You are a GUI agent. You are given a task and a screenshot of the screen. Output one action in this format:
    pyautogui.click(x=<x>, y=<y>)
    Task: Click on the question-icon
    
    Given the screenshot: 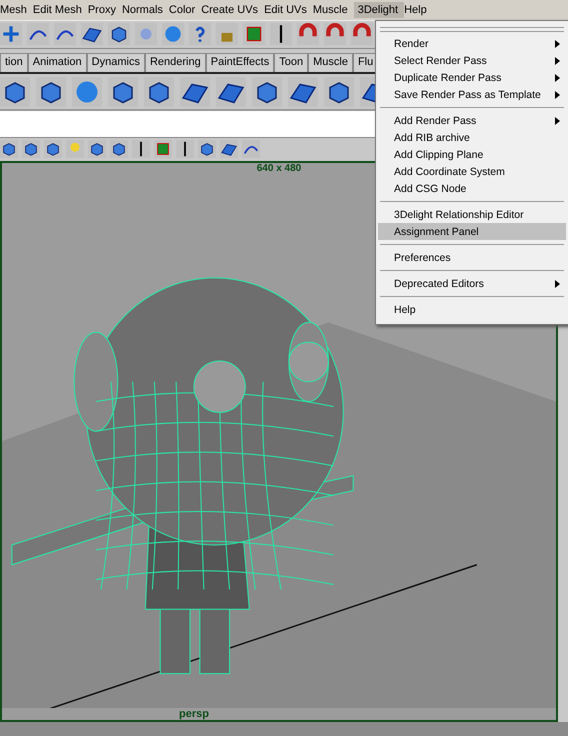 What is the action you would take?
    pyautogui.click(x=200, y=34)
    